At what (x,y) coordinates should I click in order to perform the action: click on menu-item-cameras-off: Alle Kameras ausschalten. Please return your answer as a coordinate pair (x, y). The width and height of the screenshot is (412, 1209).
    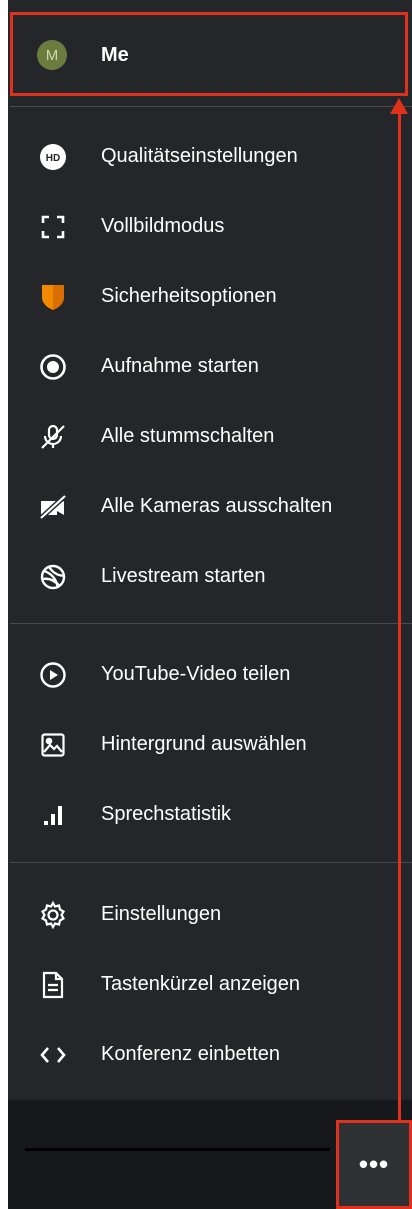
    Looking at the image, I should click on (210, 506).